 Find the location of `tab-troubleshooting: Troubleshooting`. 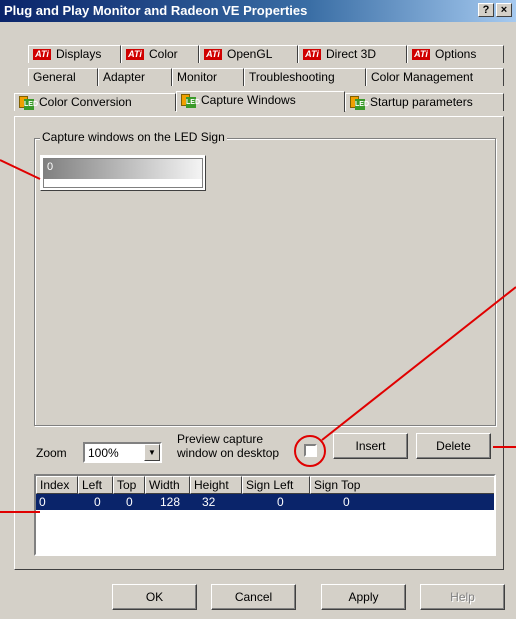

tab-troubleshooting: Troubleshooting is located at coordinates (305, 77).